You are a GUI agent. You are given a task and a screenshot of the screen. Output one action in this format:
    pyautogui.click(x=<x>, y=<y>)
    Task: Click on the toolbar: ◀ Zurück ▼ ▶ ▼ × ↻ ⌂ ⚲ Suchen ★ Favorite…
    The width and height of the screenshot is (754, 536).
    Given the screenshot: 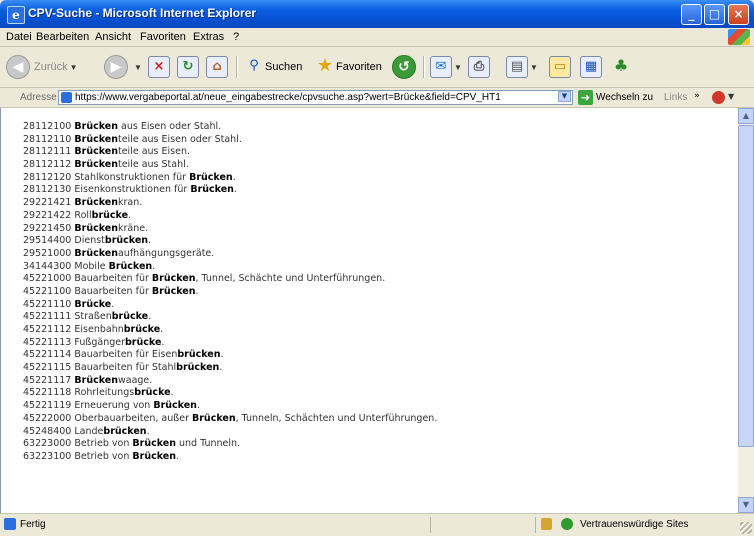 What is the action you would take?
    pyautogui.click(x=377, y=67)
    